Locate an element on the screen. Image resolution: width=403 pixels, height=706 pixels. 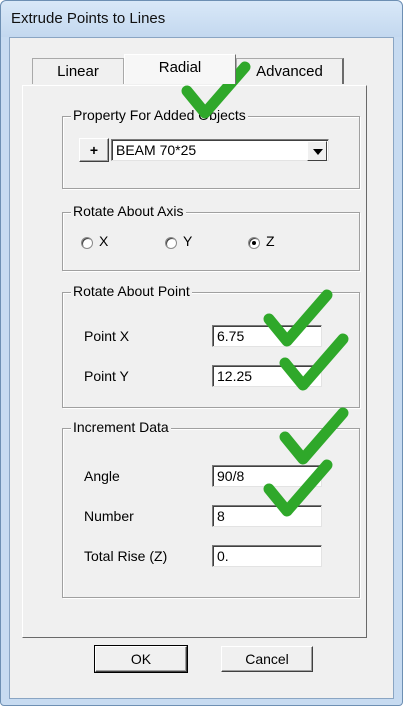
property-legend: Property For Added Objects is located at coordinates (159, 115).